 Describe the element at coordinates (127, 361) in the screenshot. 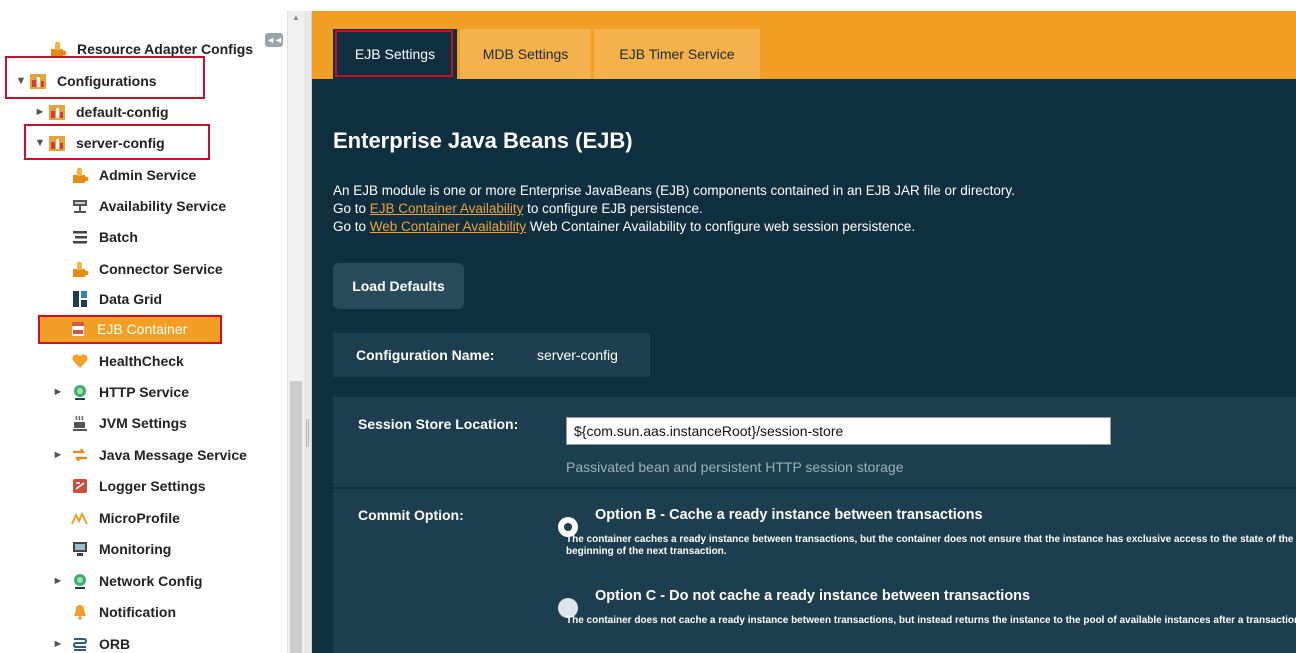

I see `tree-item-healthcheck: HealthCheck` at that location.